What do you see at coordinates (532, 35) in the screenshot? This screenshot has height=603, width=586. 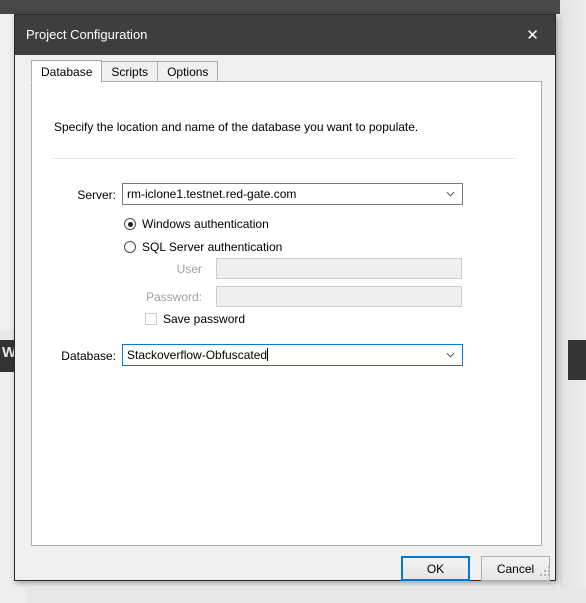 I see `close-icon: ✕` at bounding box center [532, 35].